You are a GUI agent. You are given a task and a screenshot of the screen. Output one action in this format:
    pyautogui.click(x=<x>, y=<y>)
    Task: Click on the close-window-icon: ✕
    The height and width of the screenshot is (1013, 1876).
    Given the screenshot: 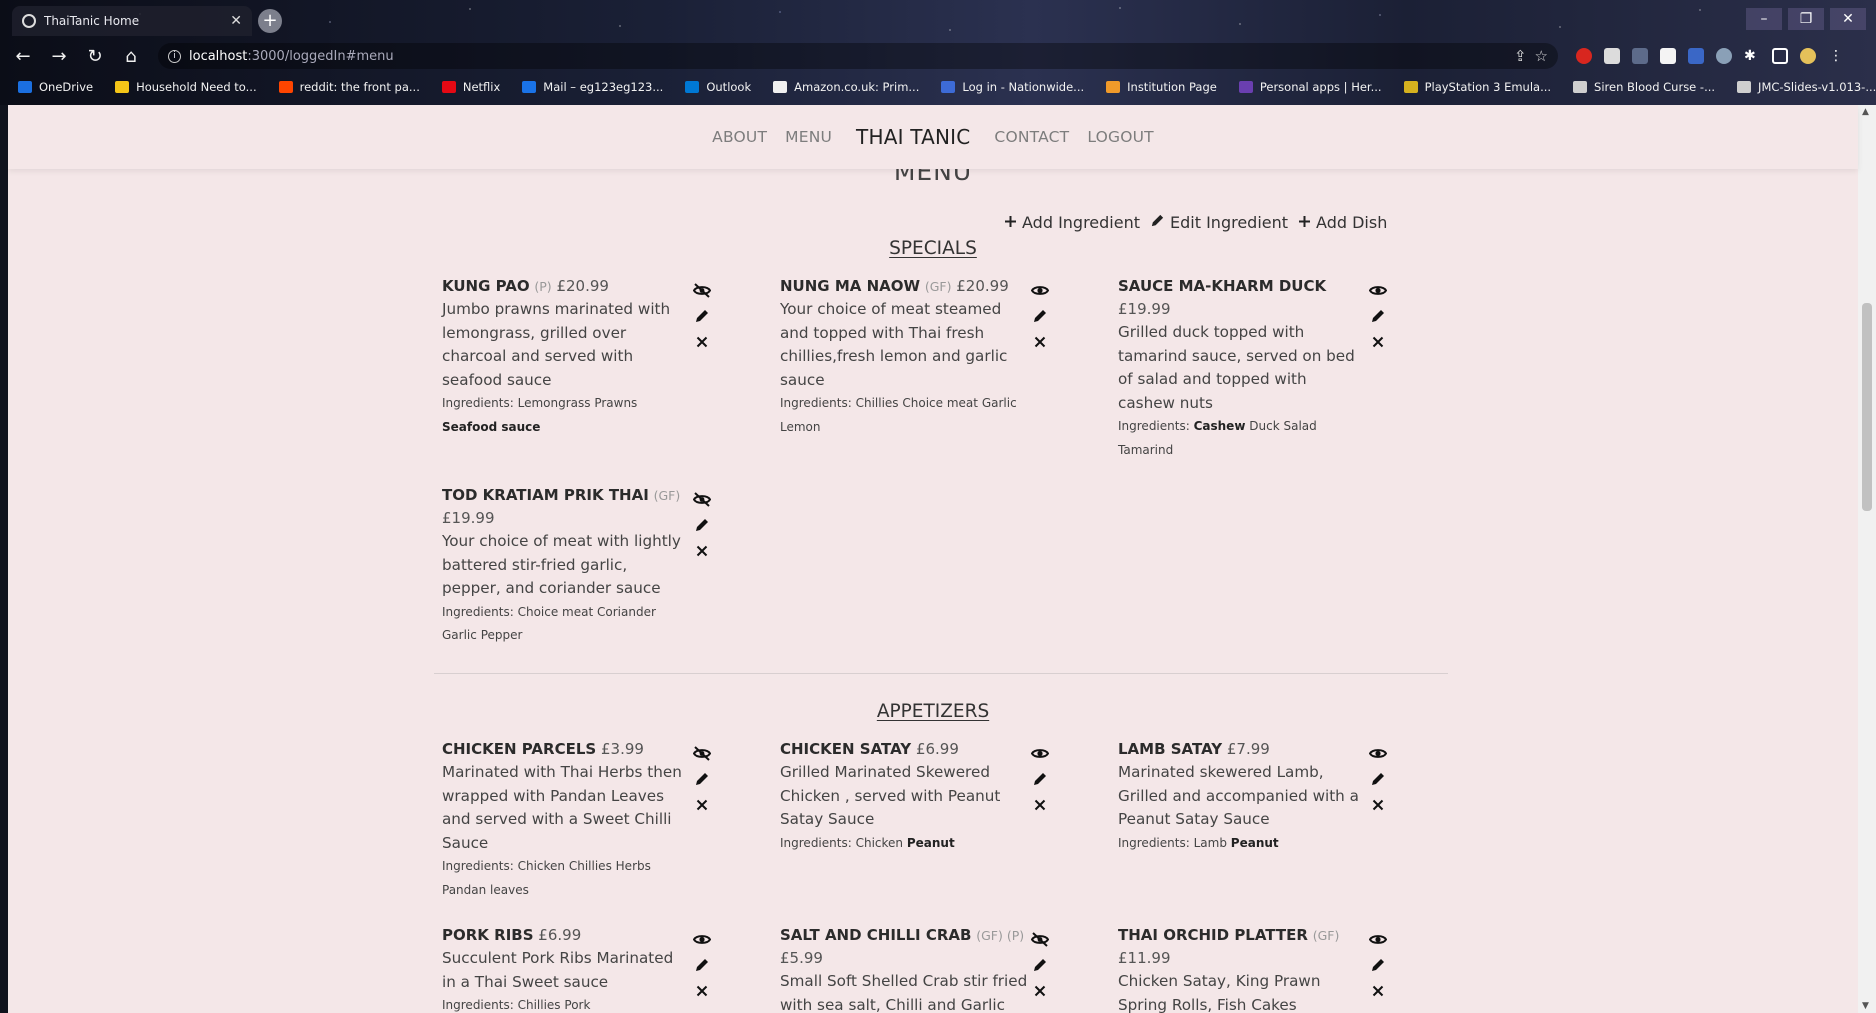 What is the action you would take?
    pyautogui.click(x=1848, y=19)
    